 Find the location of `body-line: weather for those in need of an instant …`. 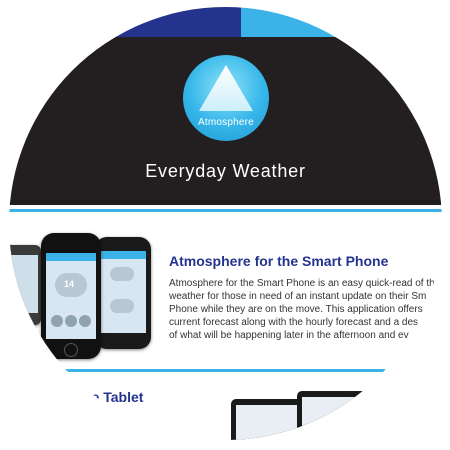

body-line: weather for those in need of an instant … is located at coordinates (298, 296).